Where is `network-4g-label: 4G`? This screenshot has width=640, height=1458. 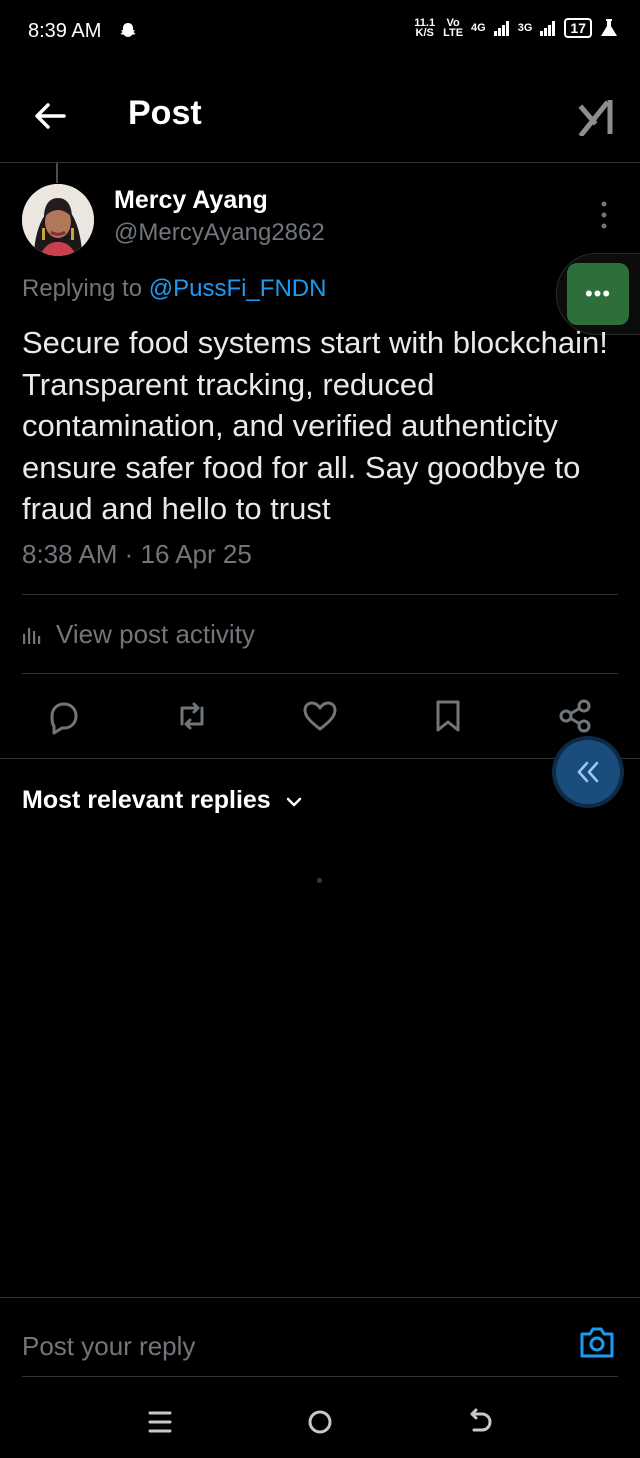
network-4g-label: 4G is located at coordinates (478, 28).